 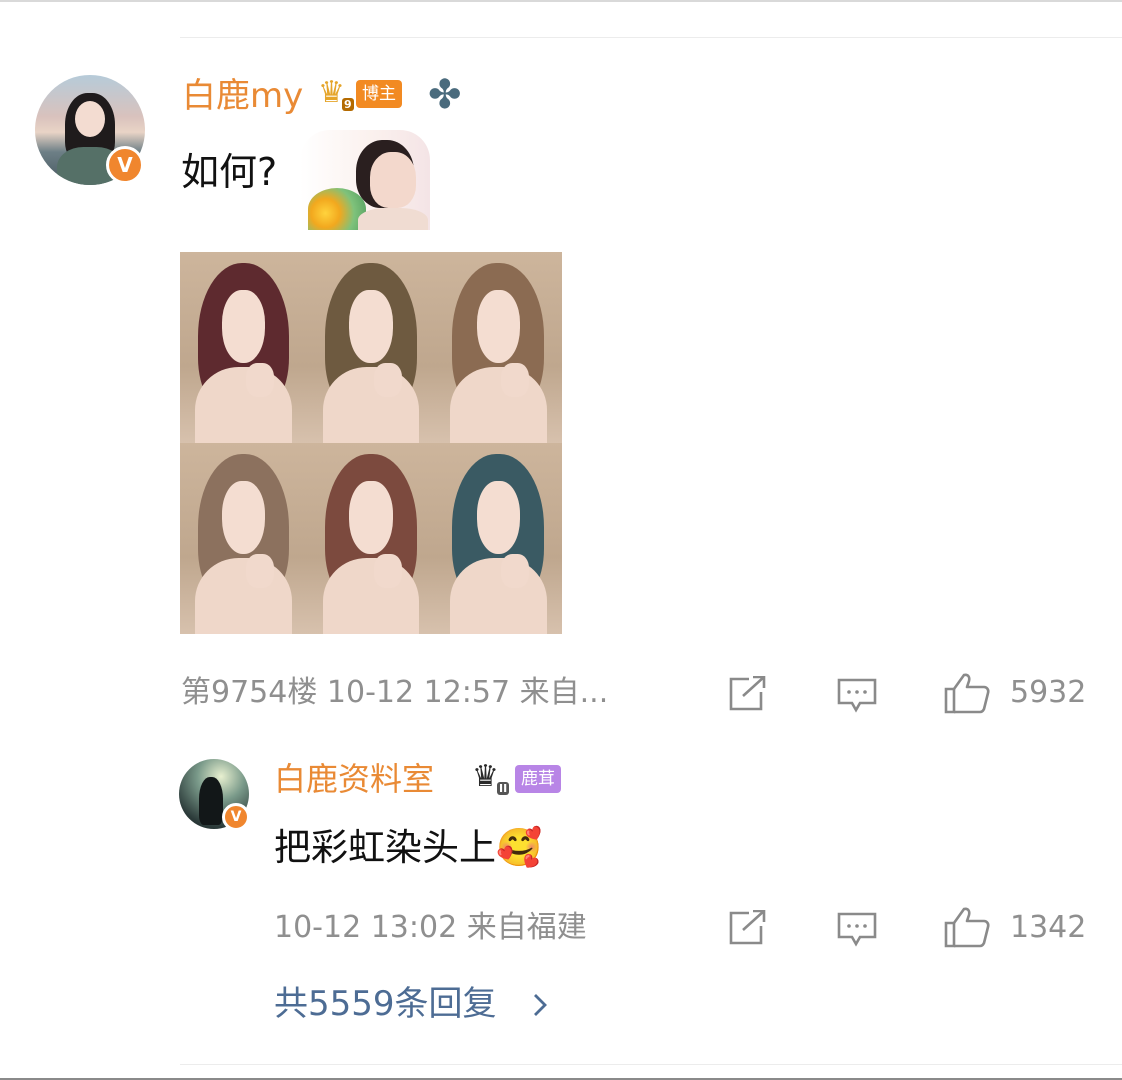 I want to click on chevron-right-icon, so click(x=540, y=1005).